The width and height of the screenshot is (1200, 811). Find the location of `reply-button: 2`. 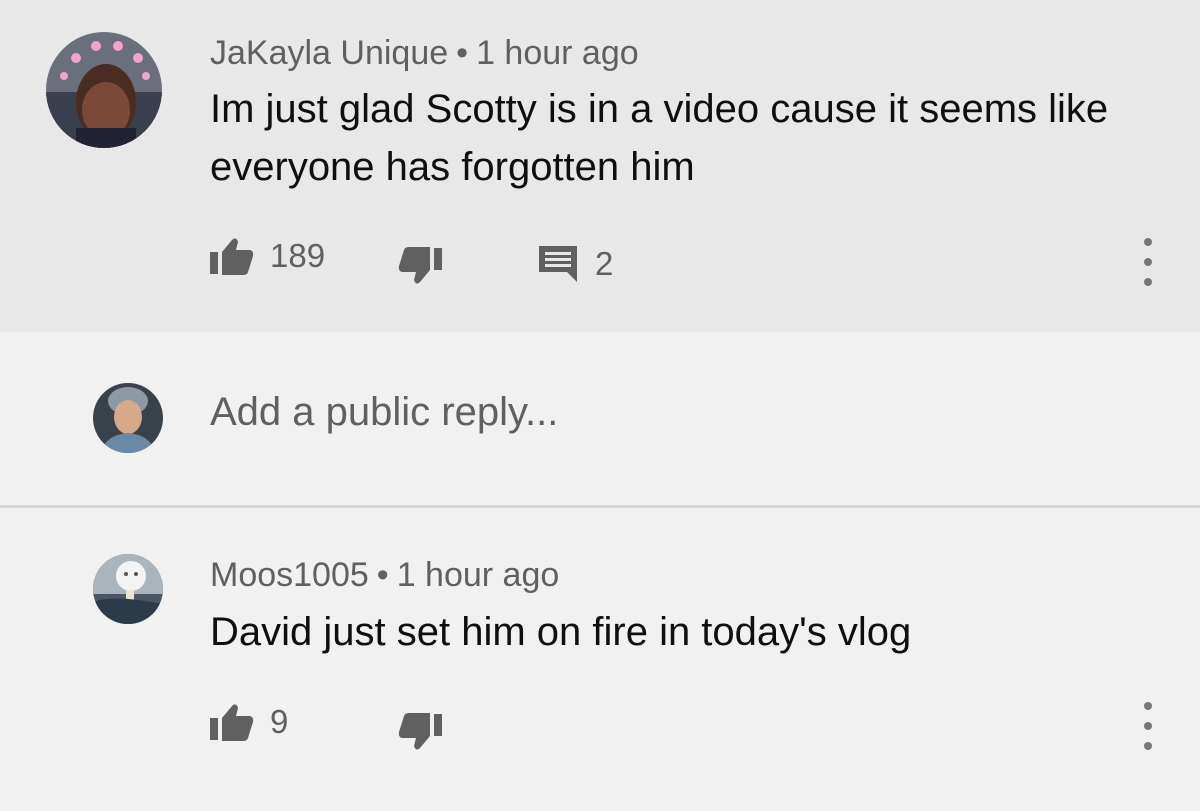

reply-button: 2 is located at coordinates (575, 264).